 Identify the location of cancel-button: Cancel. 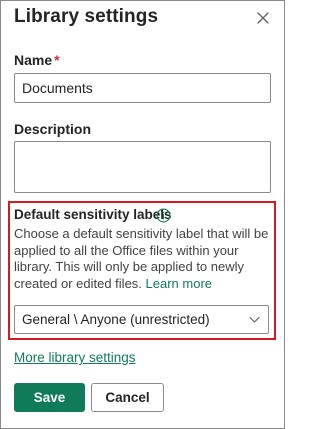
(127, 397).